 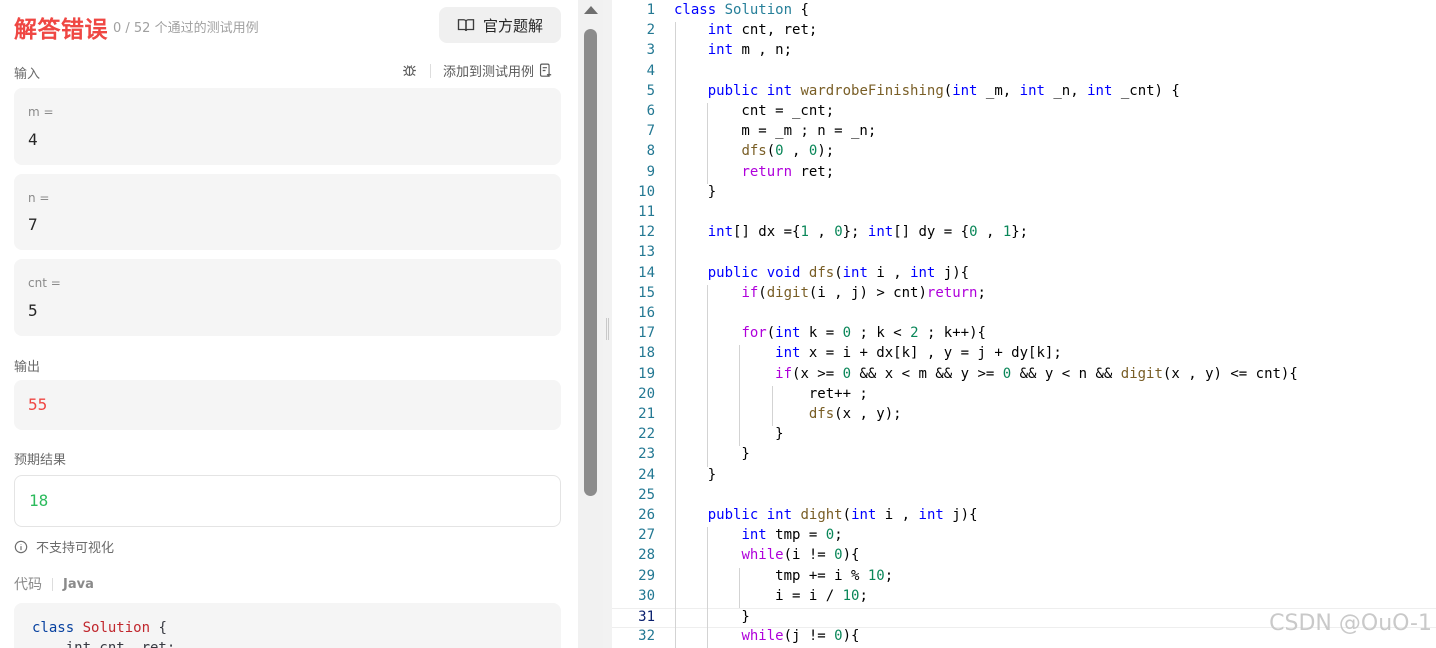 What do you see at coordinates (754, 111) in the screenshot?
I see `code-line-text: cnt = _cnt;` at bounding box center [754, 111].